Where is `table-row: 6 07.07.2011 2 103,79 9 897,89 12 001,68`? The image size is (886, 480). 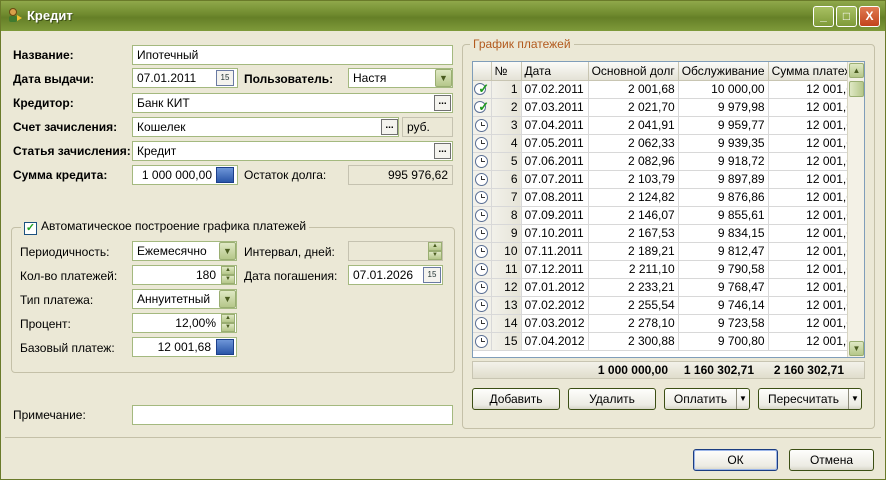
table-row: 6 07.07.2011 2 103,79 9 897,89 12 001,68 is located at coordinates (668, 179).